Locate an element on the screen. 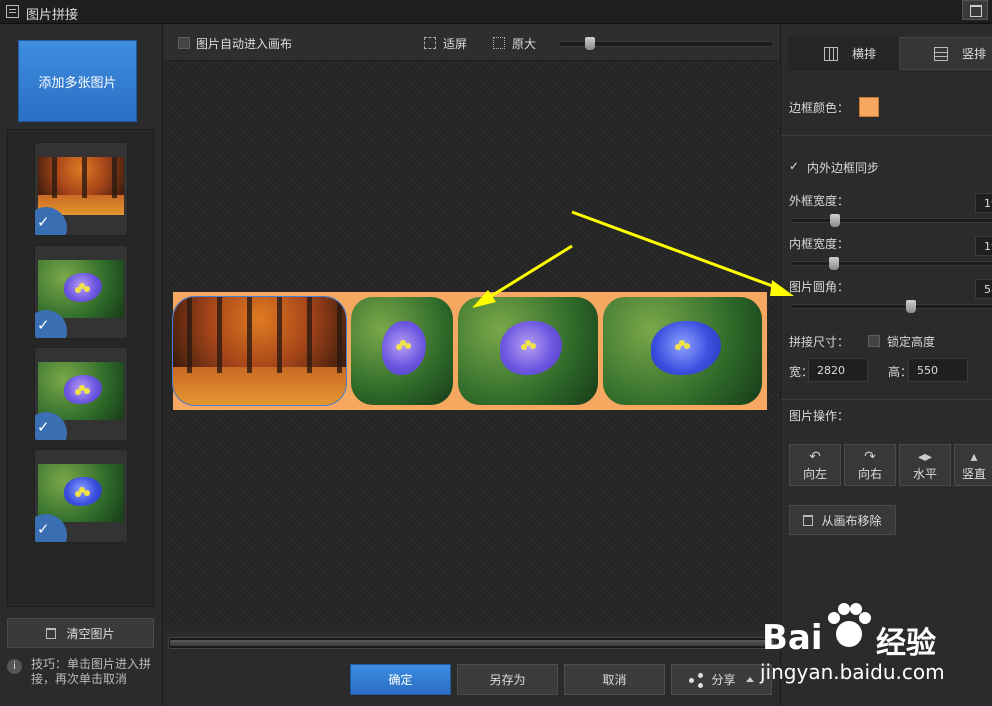 This screenshot has width=992, height=706. auto-enter-checkbox is located at coordinates (184, 43).